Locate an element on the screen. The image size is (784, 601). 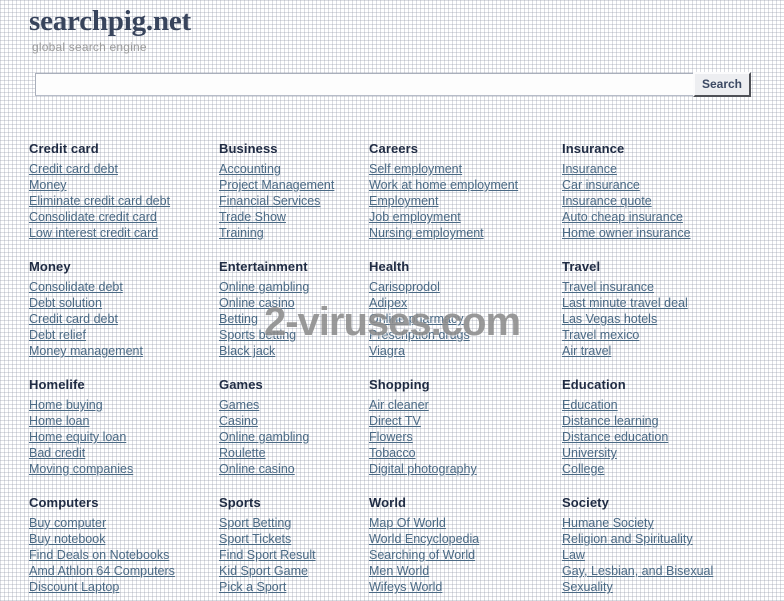
category-link: Map Of World is located at coordinates (407, 523).